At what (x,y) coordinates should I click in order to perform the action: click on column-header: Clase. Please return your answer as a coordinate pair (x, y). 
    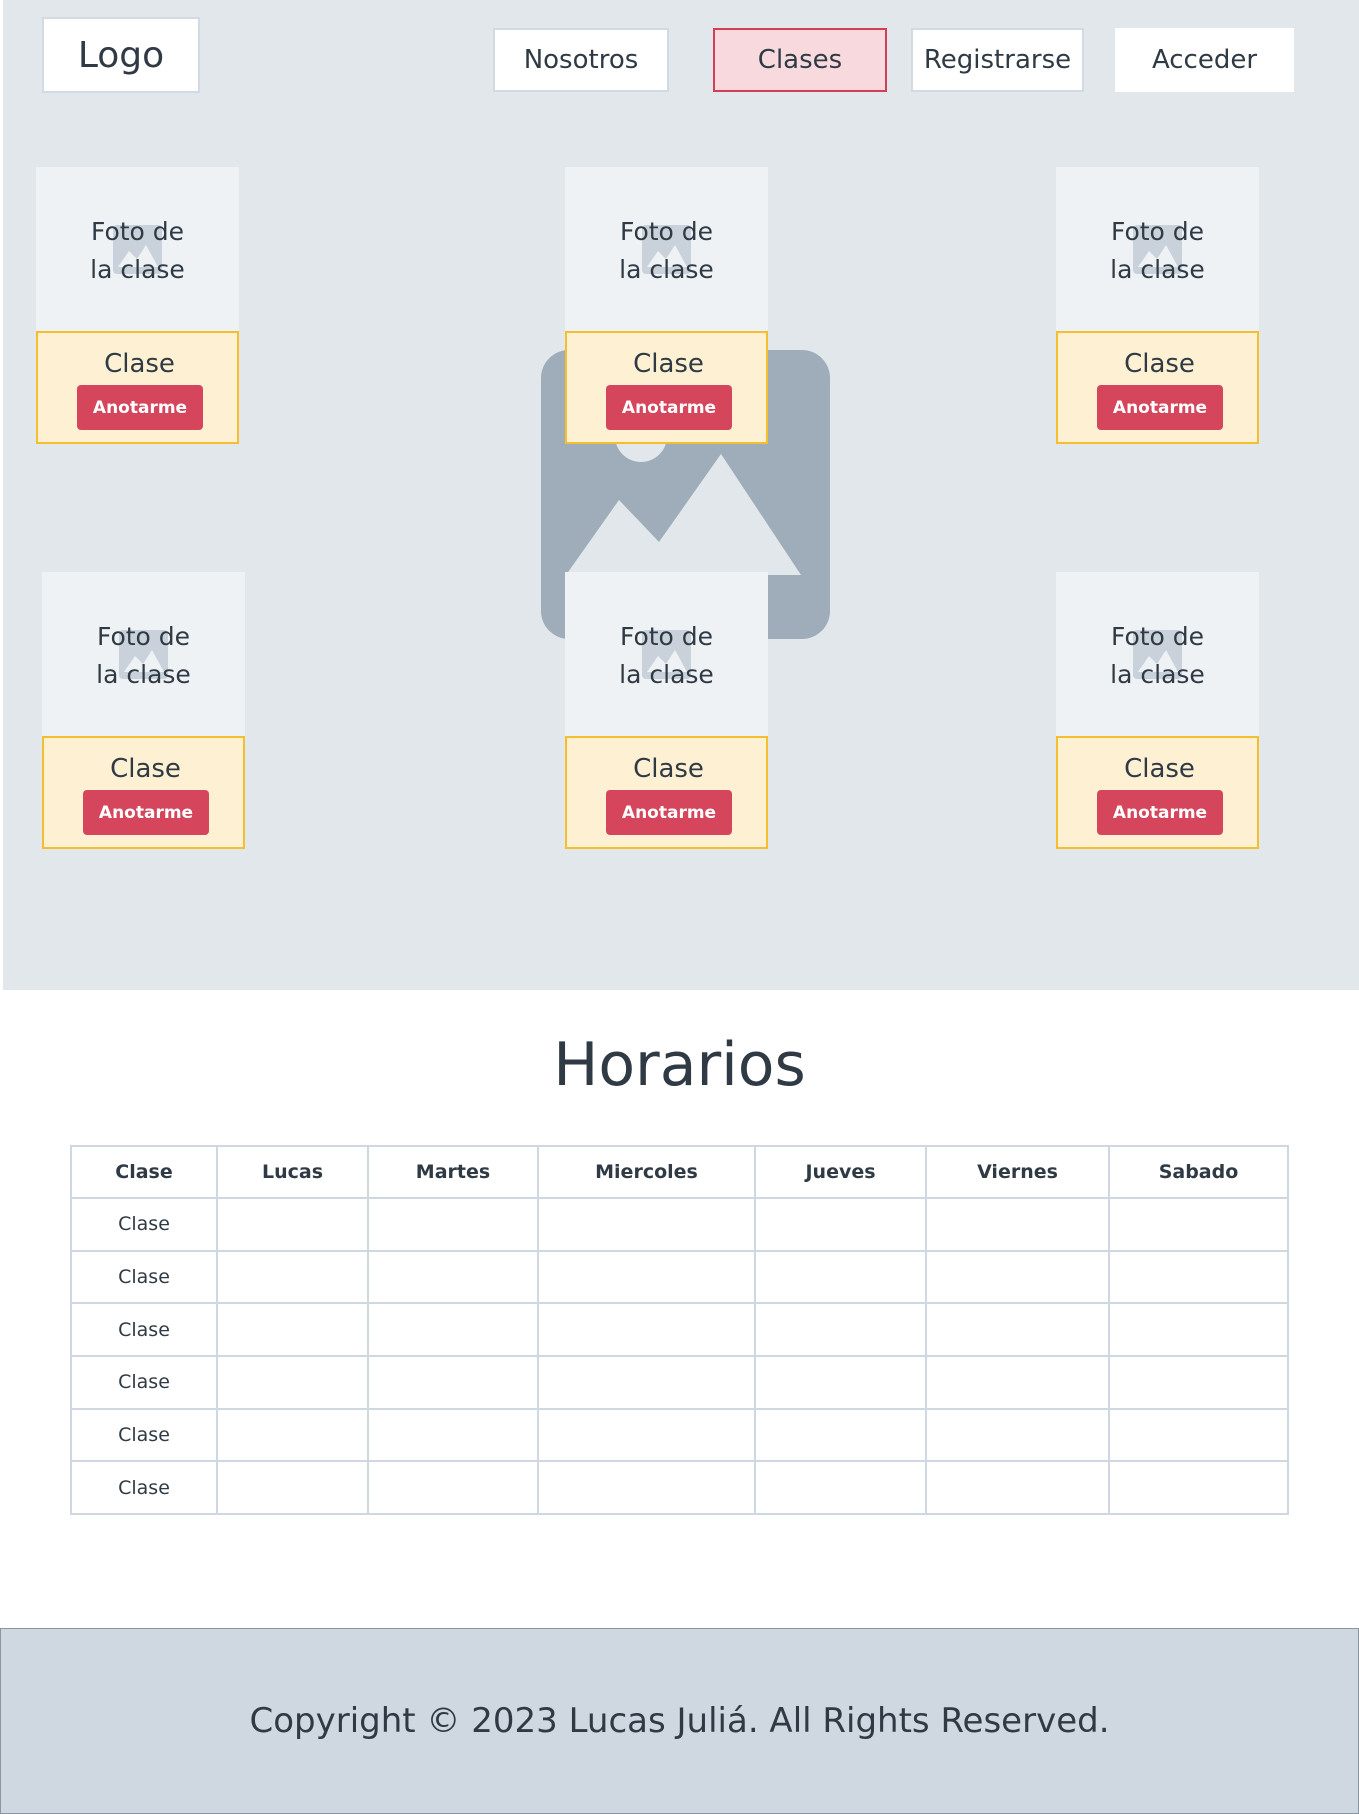
    Looking at the image, I should click on (144, 1172).